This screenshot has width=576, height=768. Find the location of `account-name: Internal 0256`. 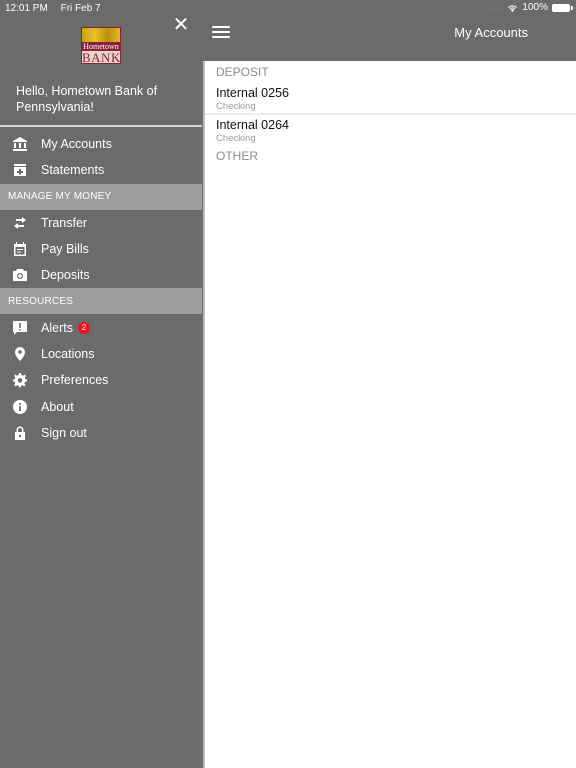

account-name: Internal 0256 is located at coordinates (252, 93).